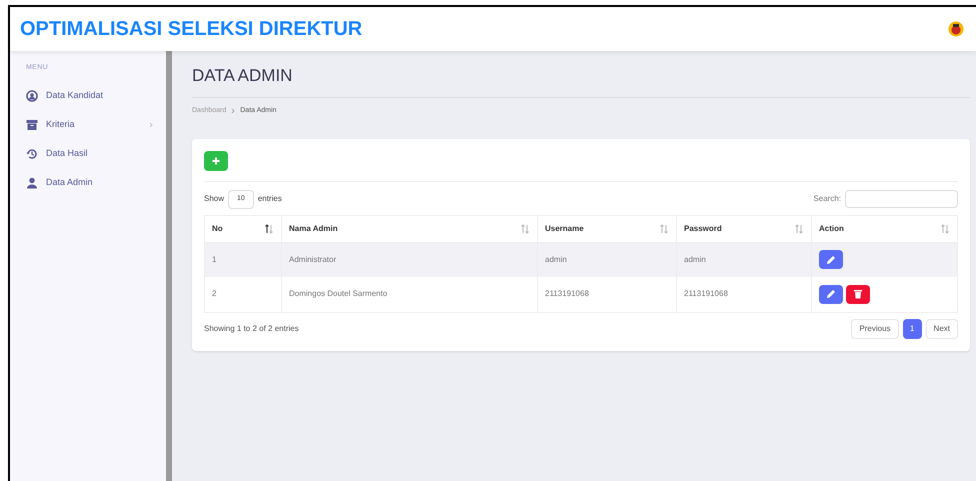  Describe the element at coordinates (269, 229) in the screenshot. I see `sort-icon` at that location.